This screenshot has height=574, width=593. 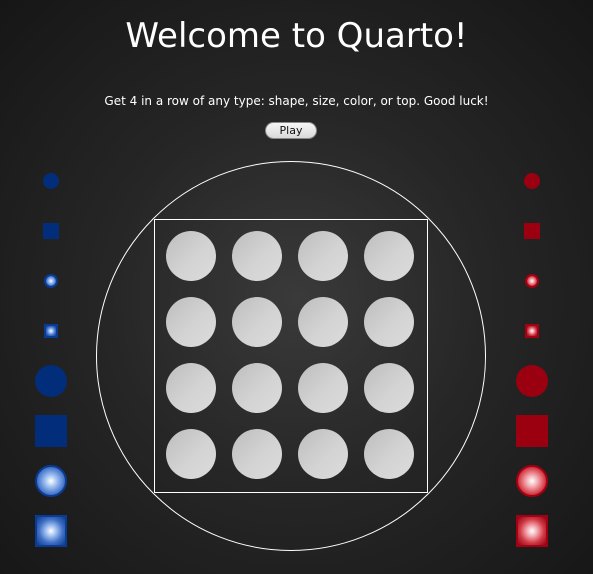 I want to click on blue-small-solid-circle-piece, so click(x=51, y=181).